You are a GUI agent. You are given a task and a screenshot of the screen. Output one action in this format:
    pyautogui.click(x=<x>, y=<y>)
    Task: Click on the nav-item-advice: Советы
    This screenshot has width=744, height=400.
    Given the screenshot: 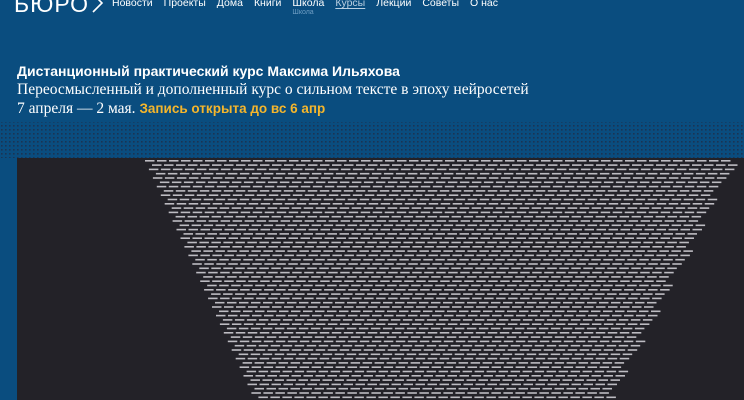 What is the action you would take?
    pyautogui.click(x=440, y=5)
    